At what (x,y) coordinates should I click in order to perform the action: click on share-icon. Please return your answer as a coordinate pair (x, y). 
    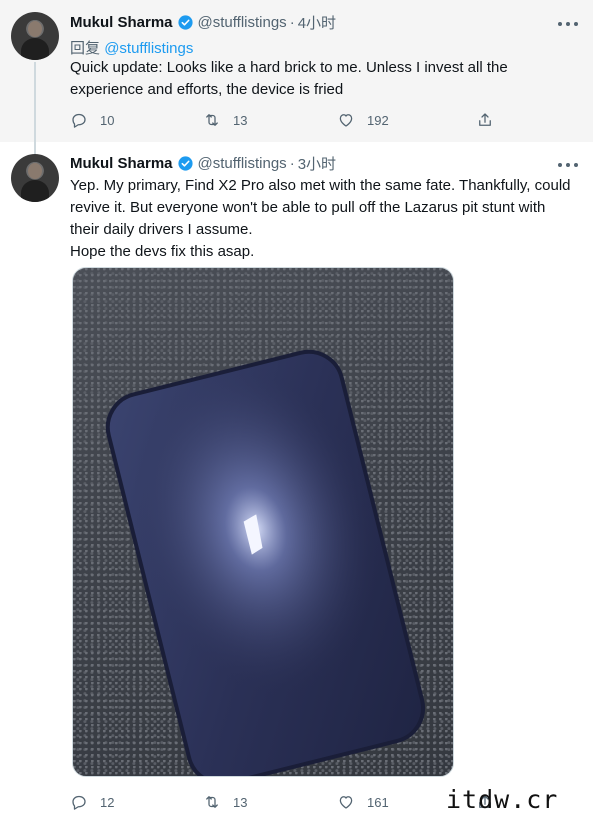
    Looking at the image, I should click on (485, 119).